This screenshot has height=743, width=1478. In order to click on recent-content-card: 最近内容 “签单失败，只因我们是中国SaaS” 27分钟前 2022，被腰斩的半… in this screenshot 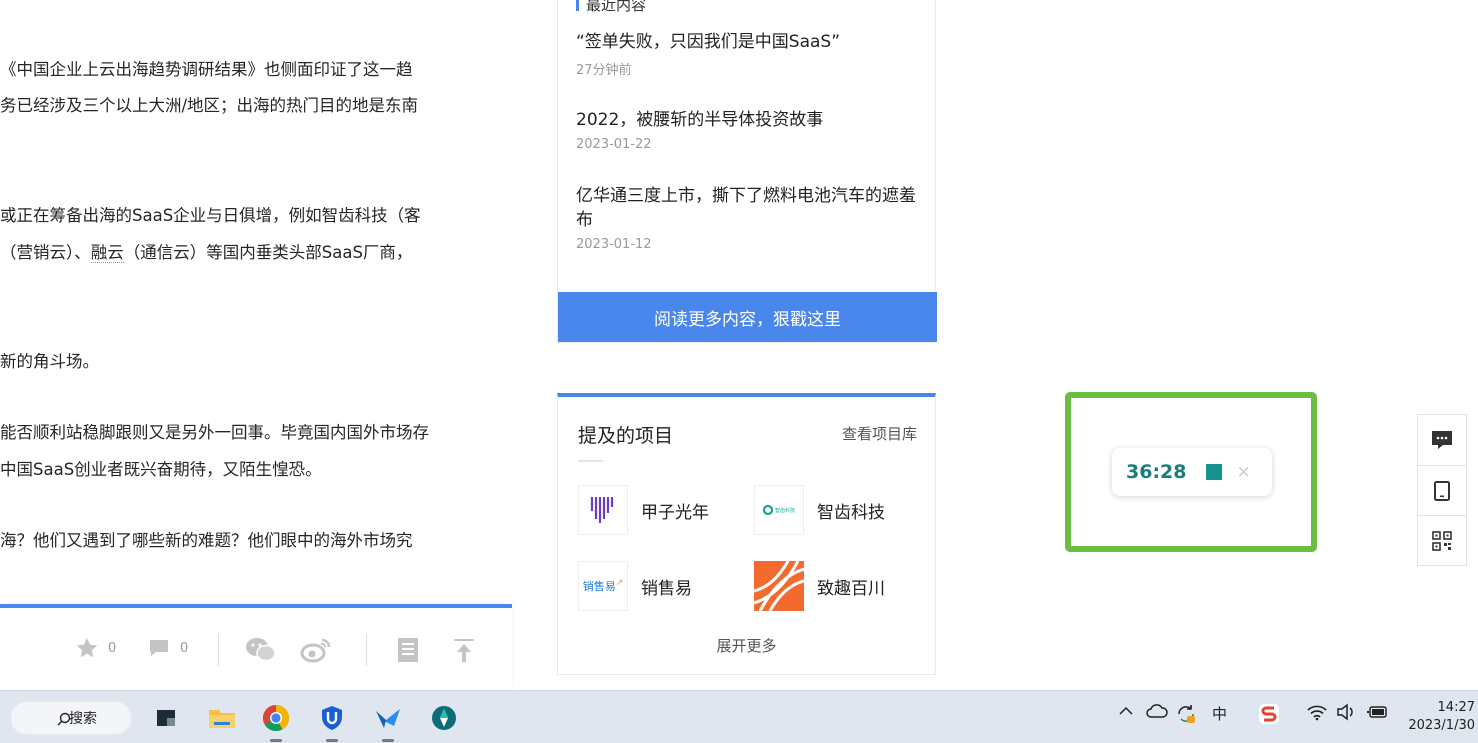, I will do `click(747, 171)`.